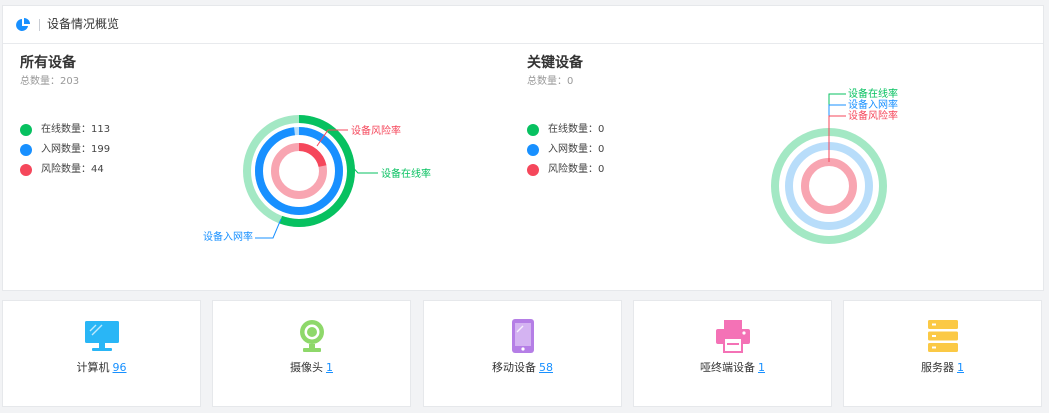 This screenshot has height=413, width=1049. Describe the element at coordinates (306, 367) in the screenshot. I see `card-name: 摄像头` at that location.